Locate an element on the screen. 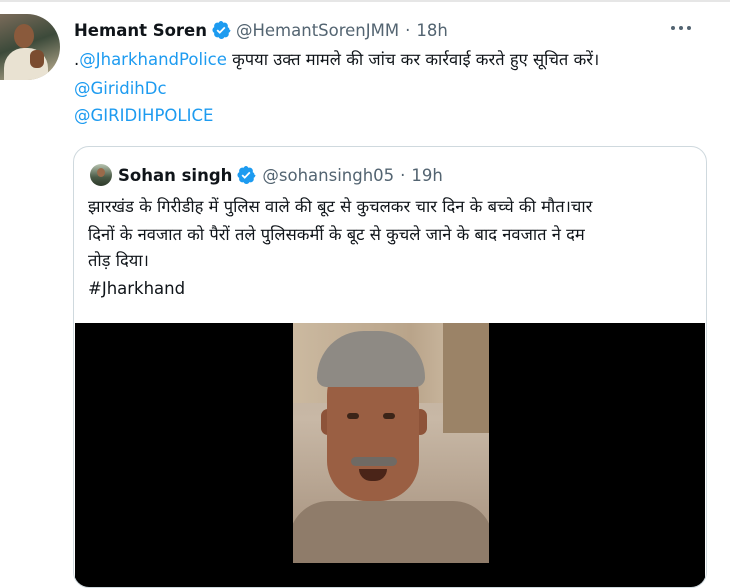 Image resolution: width=730 pixels, height=588 pixels. tweet-text-line-3: @GIRIDIHPOLICE is located at coordinates (143, 116).